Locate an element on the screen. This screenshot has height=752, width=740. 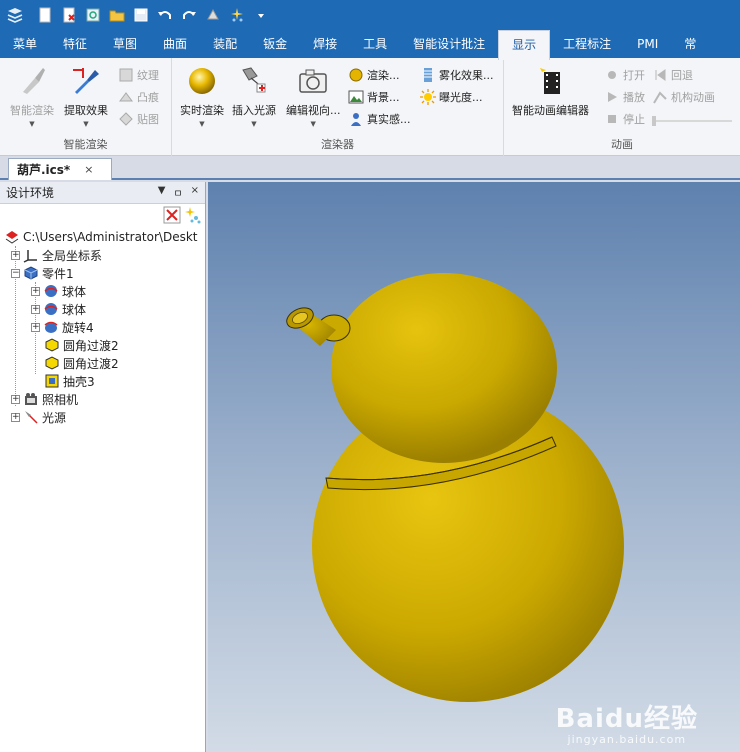
group-label-animation: 动画 is located at coordinates (622, 144).